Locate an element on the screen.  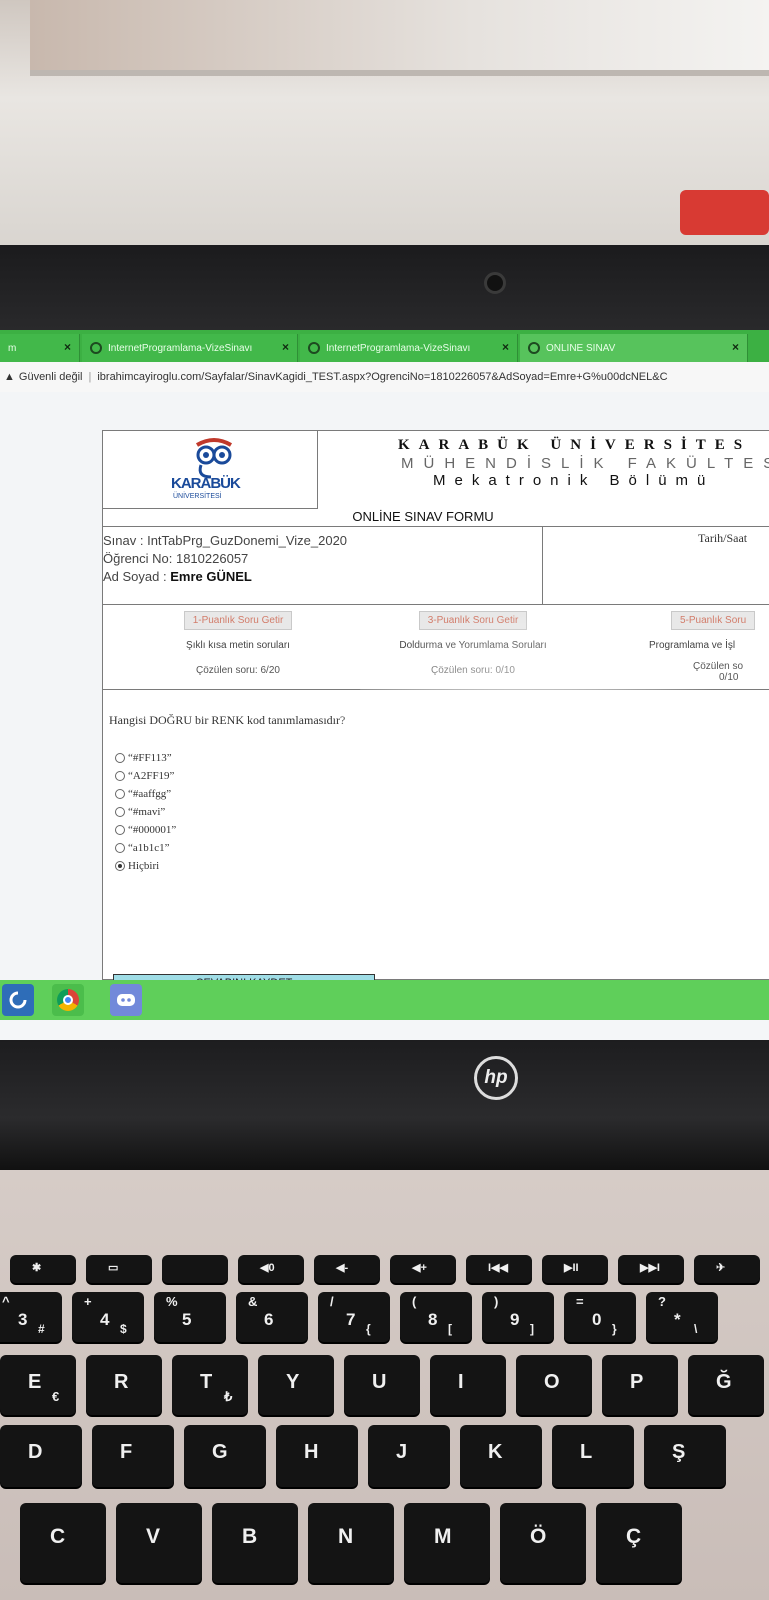
letter-key: Y is located at coordinates (296, 1385).